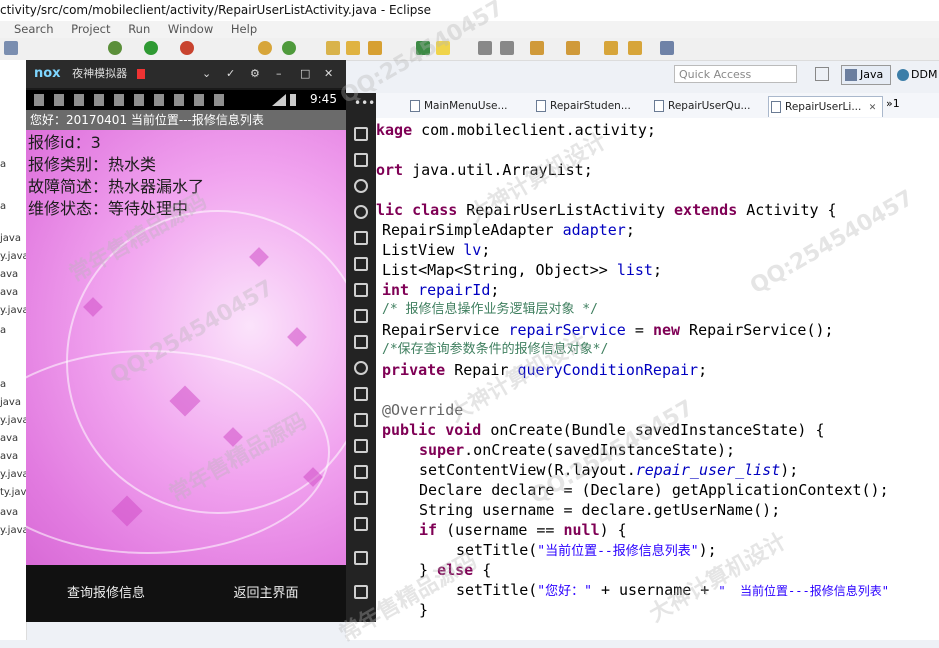 This screenshot has width=939, height=648. Describe the element at coordinates (490, 309) in the screenshot. I see `code-comment: /* 报修信息操作业务逻辑层对象 */` at that location.